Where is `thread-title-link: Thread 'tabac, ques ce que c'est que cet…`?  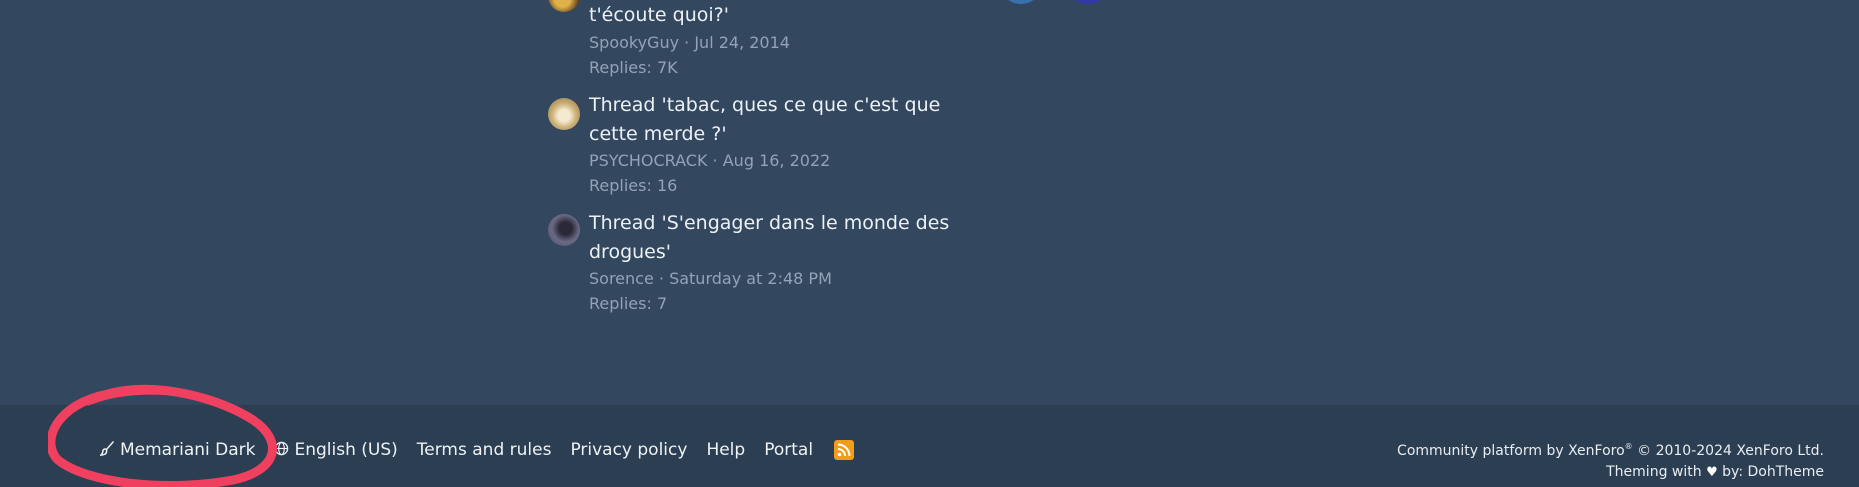
thread-title-link: Thread 'tabac, ques ce que c'est que cet… is located at coordinates (779, 120).